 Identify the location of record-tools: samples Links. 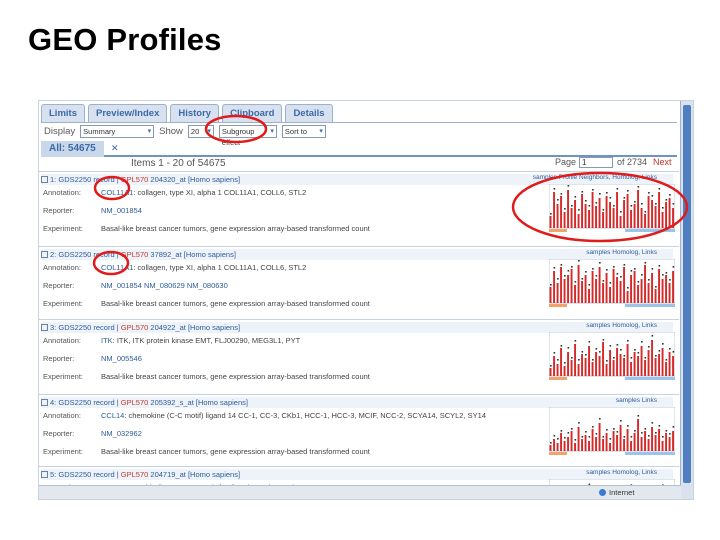
(636, 400).